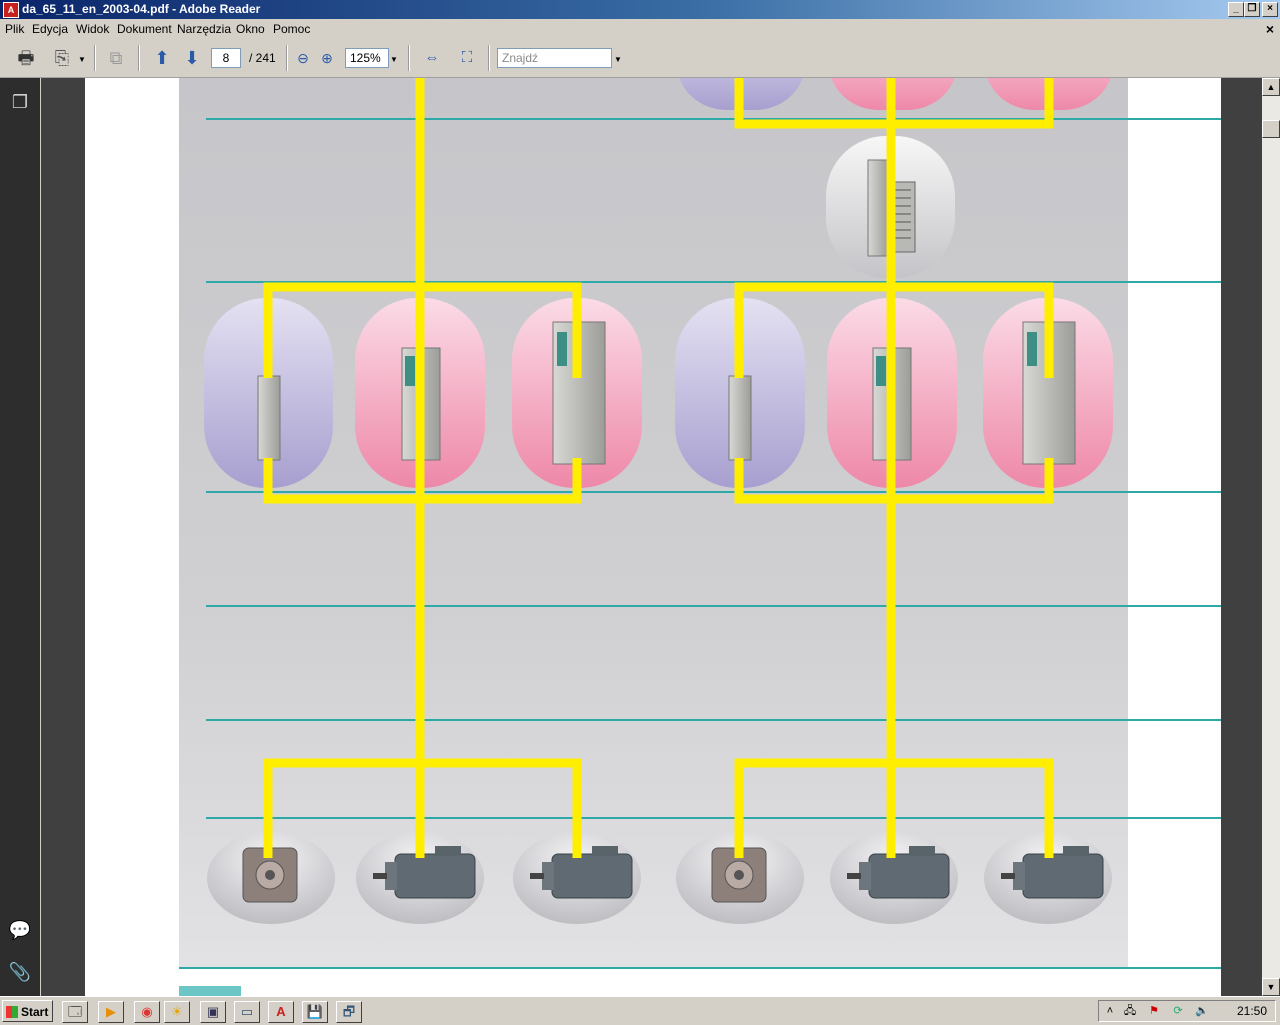  Describe the element at coordinates (226, 58) in the screenshot. I see `page-number-input: 8` at that location.